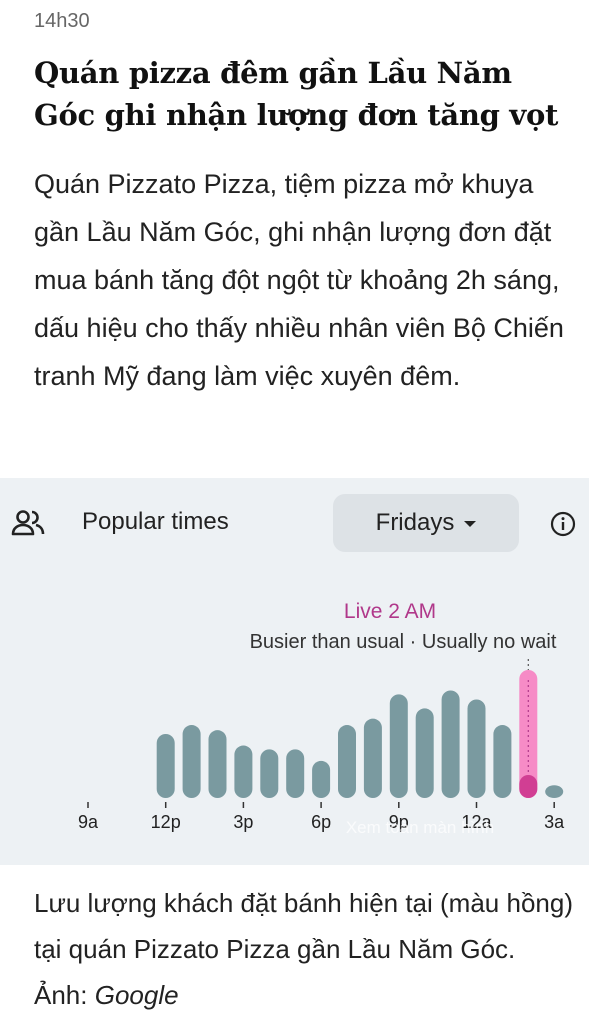 This screenshot has width=589, height=1024. Describe the element at coordinates (28, 523) in the screenshot. I see `people-icon` at that location.